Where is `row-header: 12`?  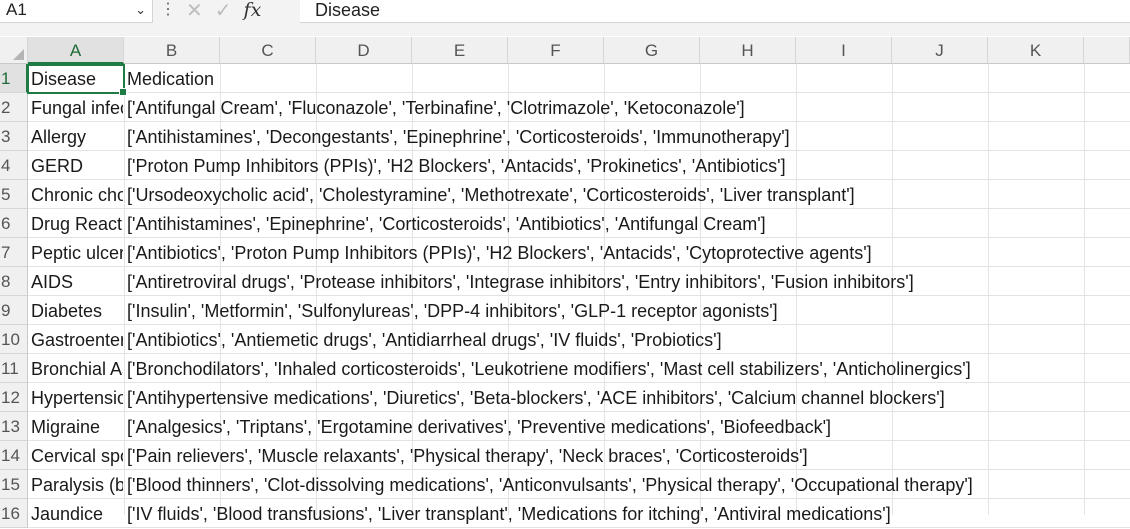 row-header: 12 is located at coordinates (14, 397).